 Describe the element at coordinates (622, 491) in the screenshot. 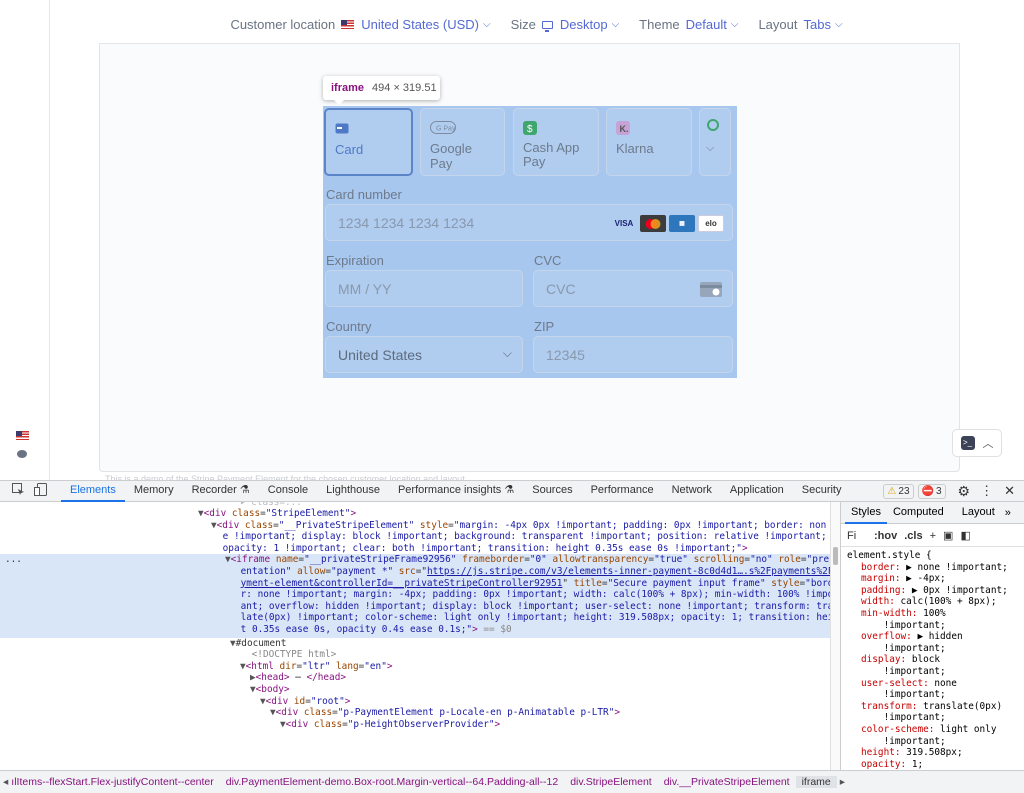

I see `tab-performance: Performance` at that location.